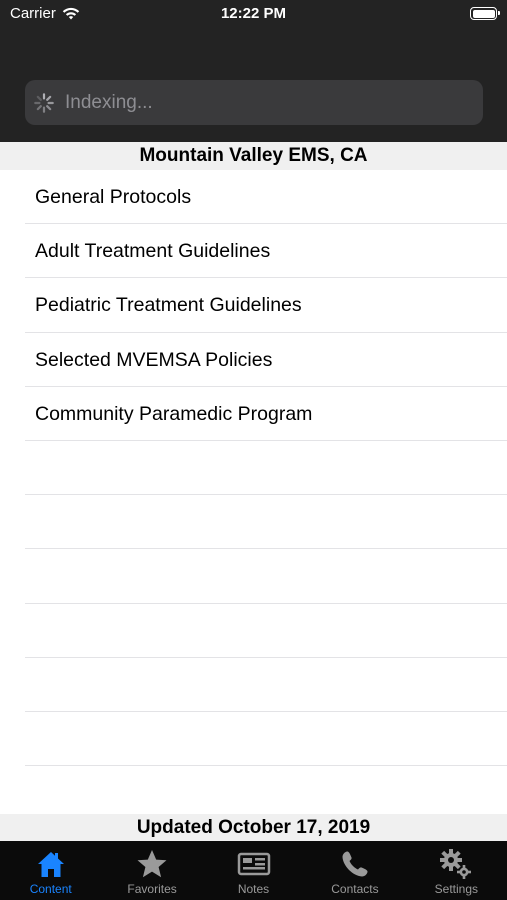 This screenshot has height=900, width=507. I want to click on status-bar: Carrier 12:22 PM, so click(253, 14).